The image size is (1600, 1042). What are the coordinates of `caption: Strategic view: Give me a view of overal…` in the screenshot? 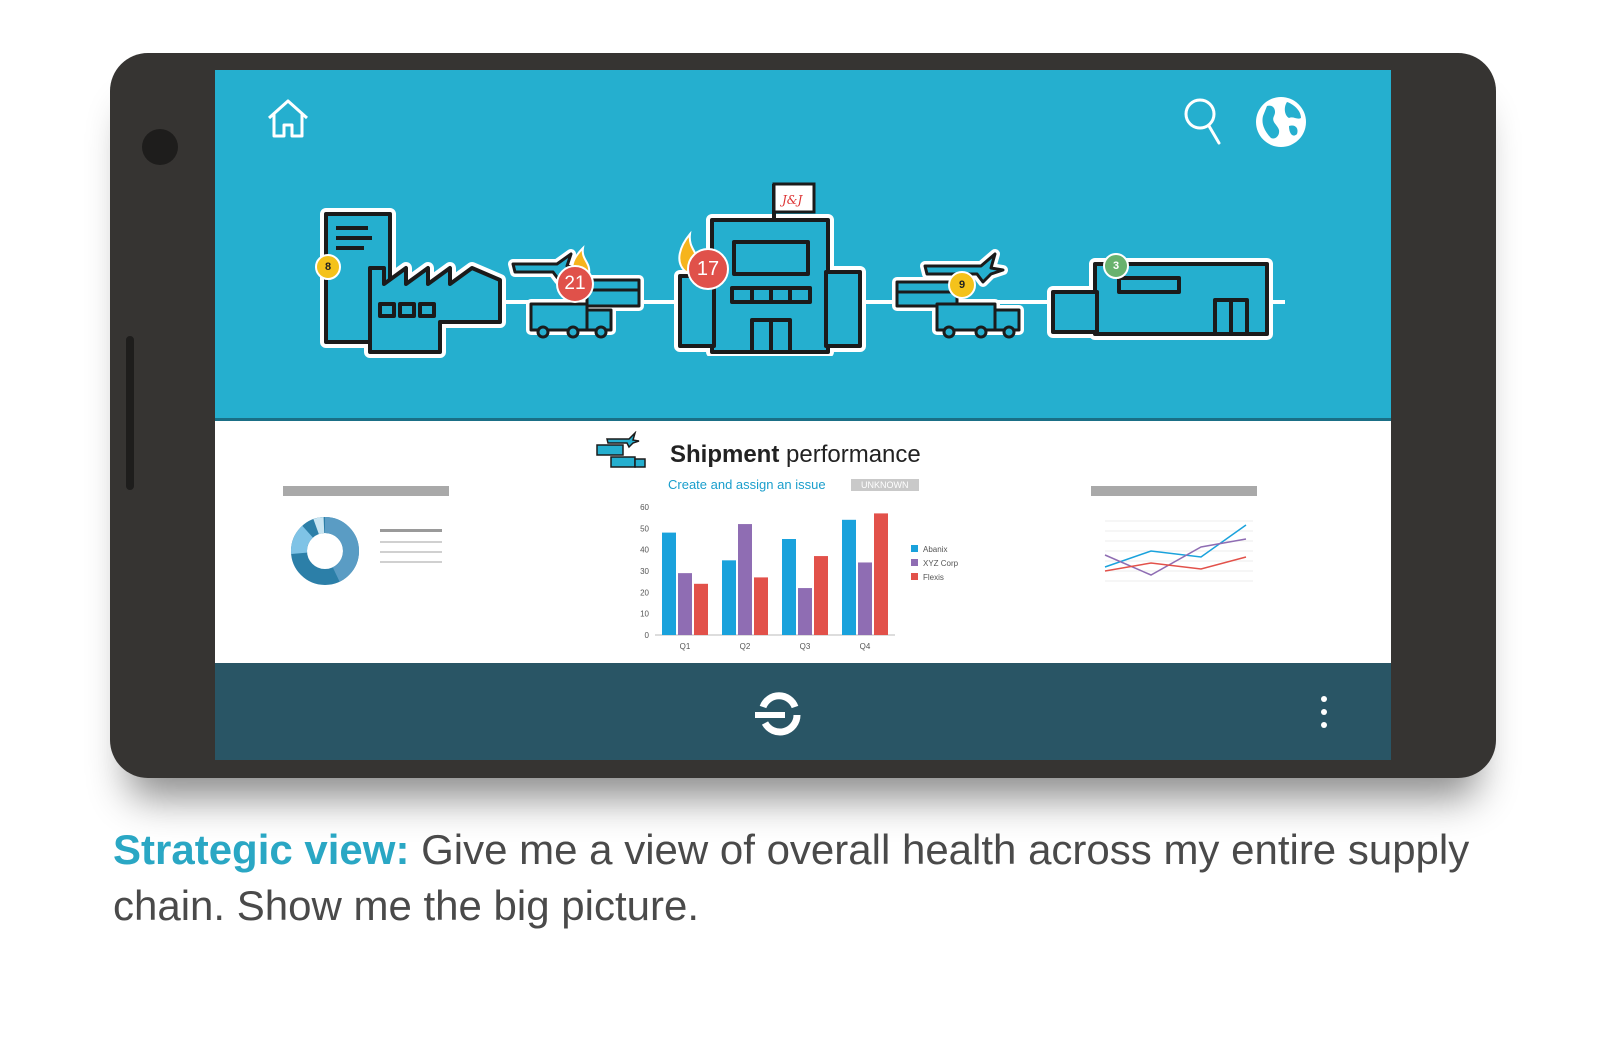 It's located at (803, 878).